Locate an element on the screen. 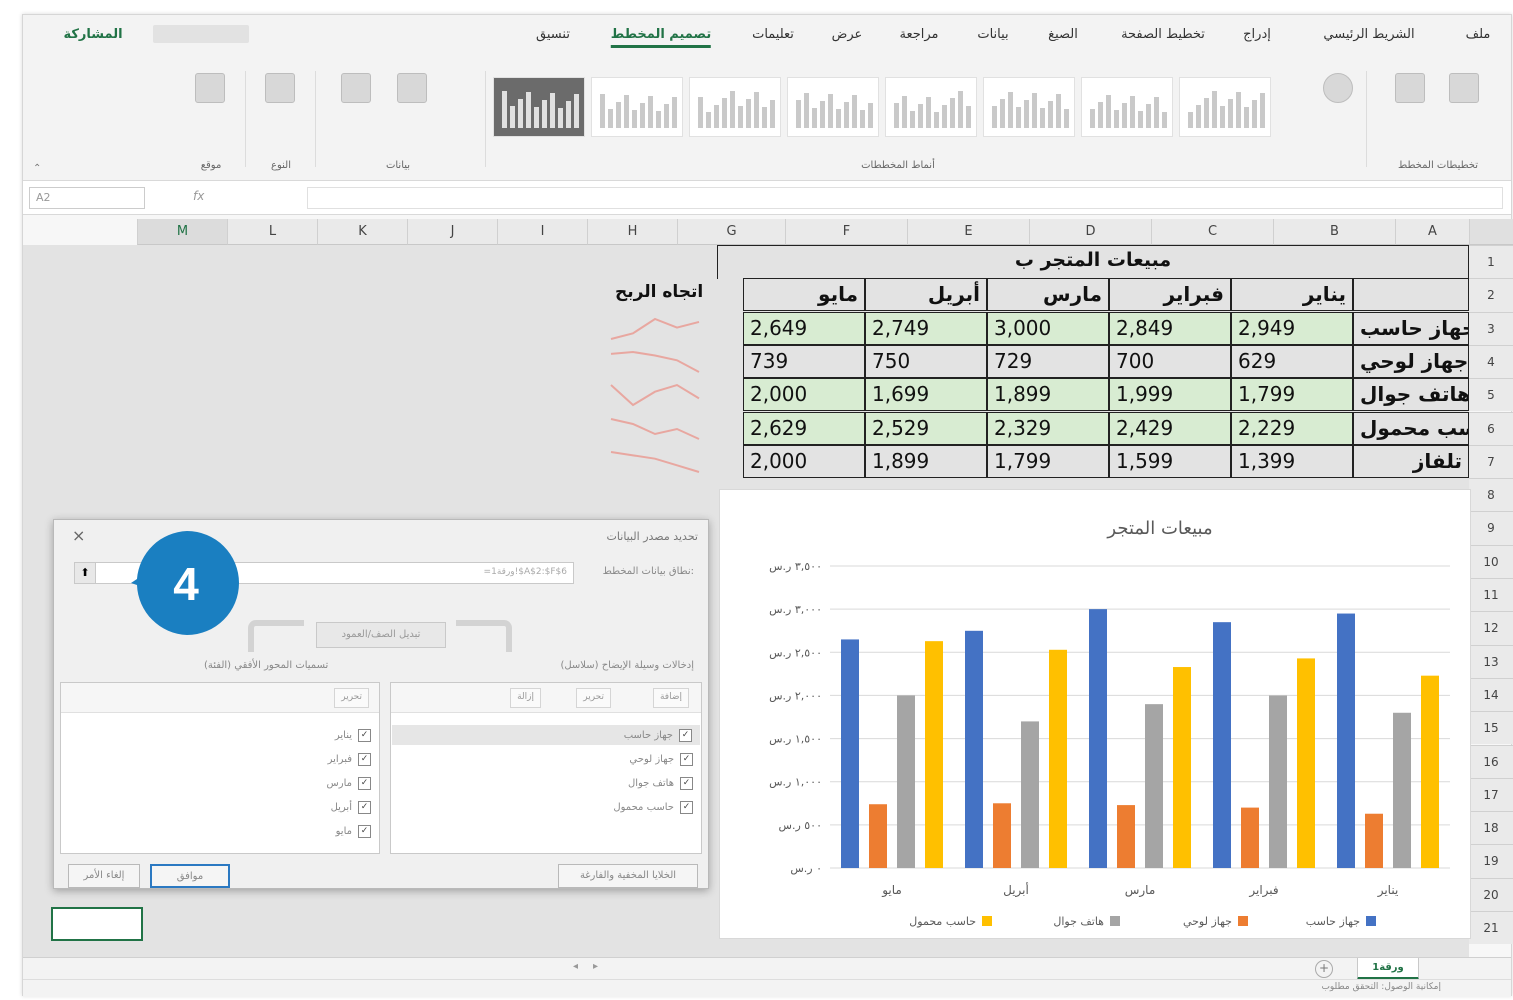 Image resolution: width=1513 pixels, height=1000 pixels. month-header-cell: مايو is located at coordinates (804, 295).